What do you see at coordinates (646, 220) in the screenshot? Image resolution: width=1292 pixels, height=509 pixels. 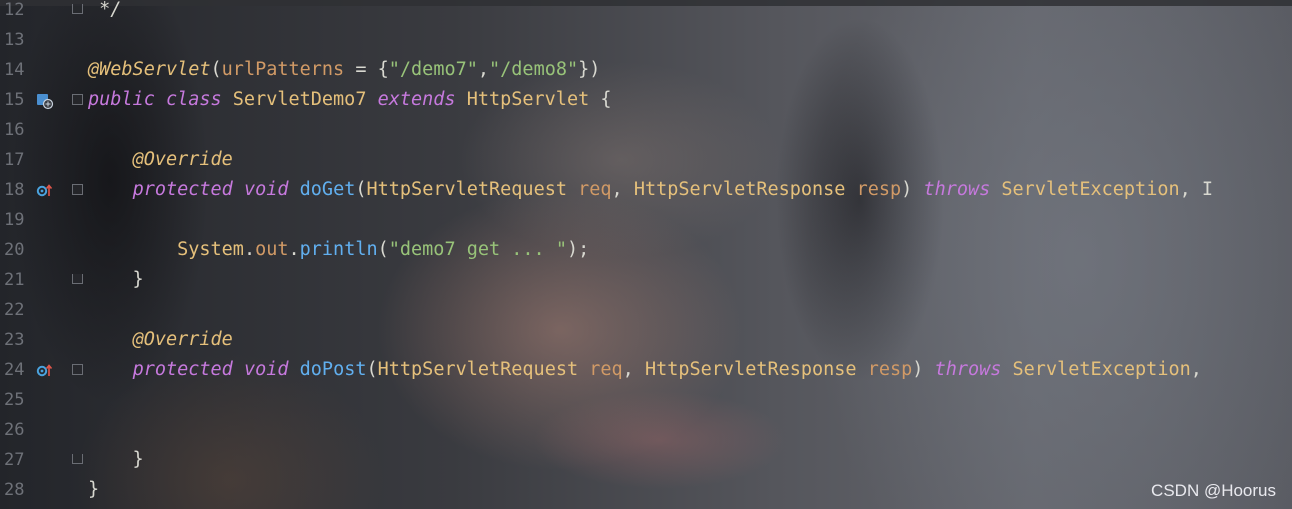 I see `code-line: 19` at bounding box center [646, 220].